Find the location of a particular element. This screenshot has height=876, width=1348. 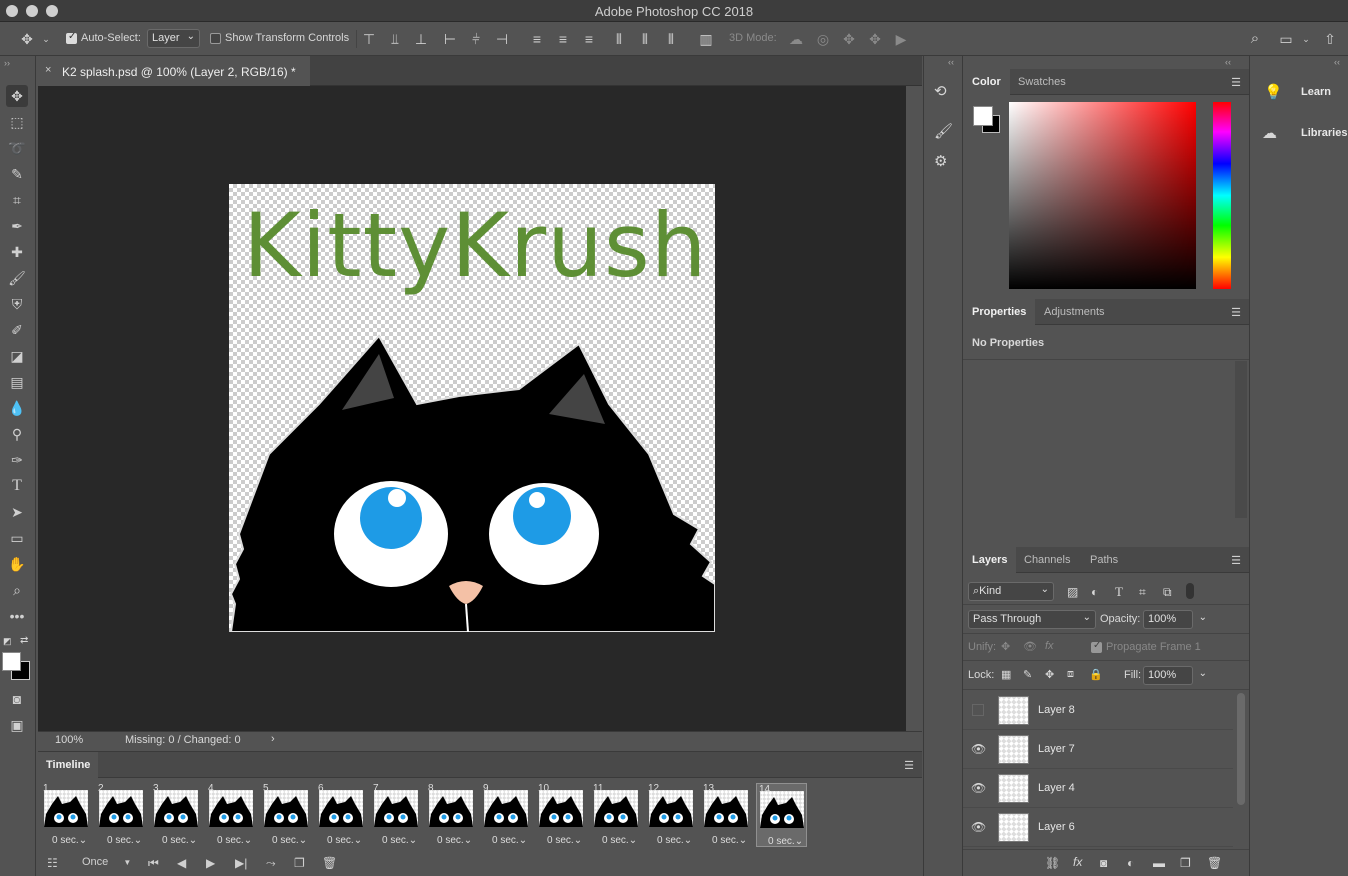

3d-pan-icon: ✥ is located at coordinates (849, 39).